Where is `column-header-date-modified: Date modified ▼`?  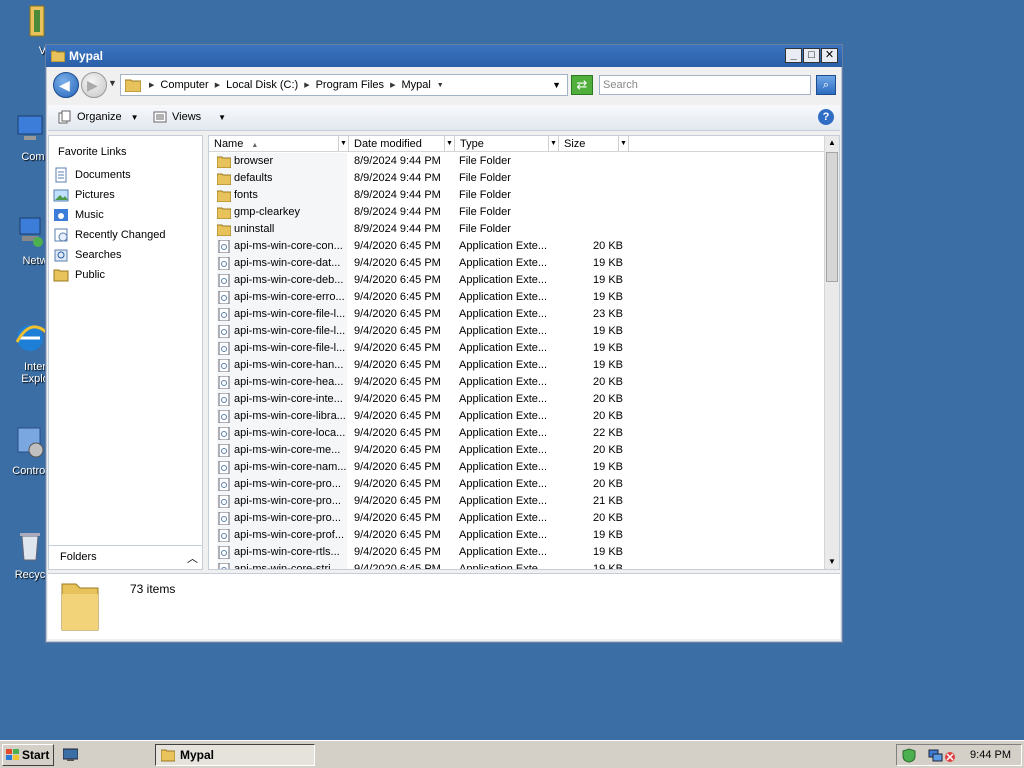
column-header-date-modified: Date modified ▼ is located at coordinates (402, 144).